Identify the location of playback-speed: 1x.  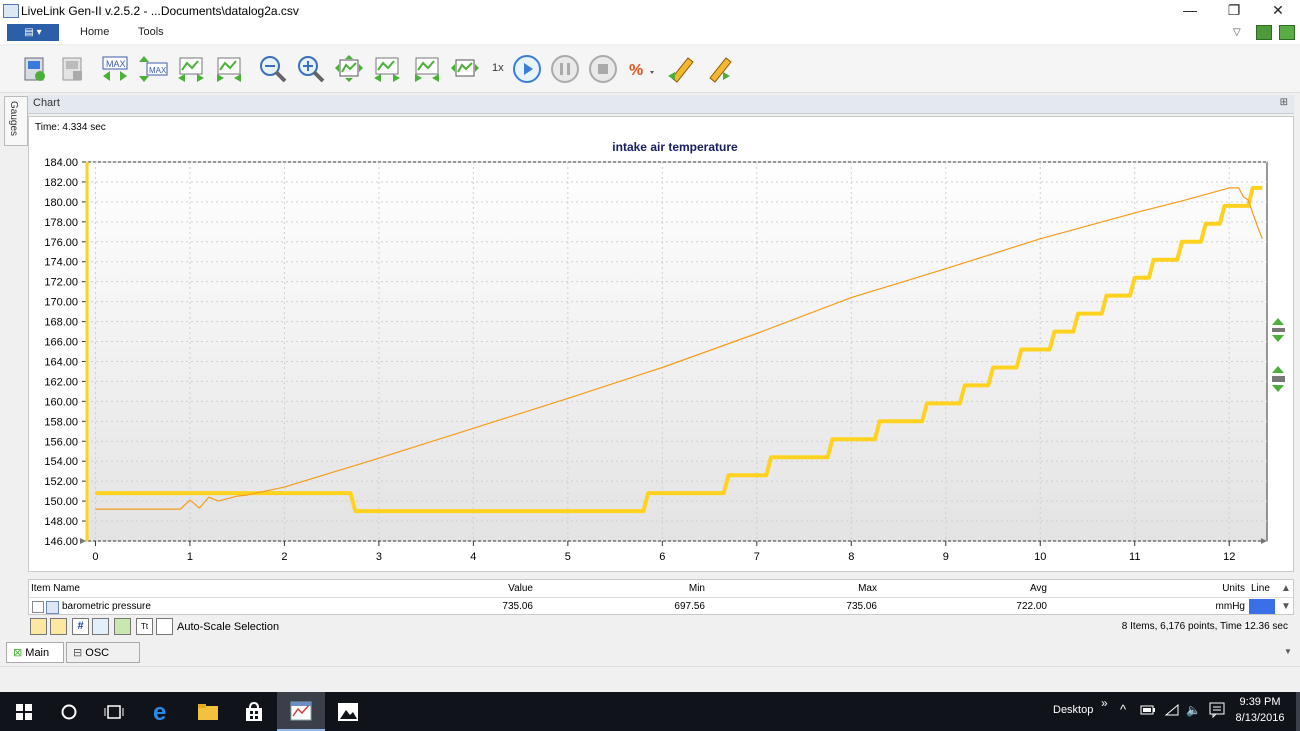
(498, 68).